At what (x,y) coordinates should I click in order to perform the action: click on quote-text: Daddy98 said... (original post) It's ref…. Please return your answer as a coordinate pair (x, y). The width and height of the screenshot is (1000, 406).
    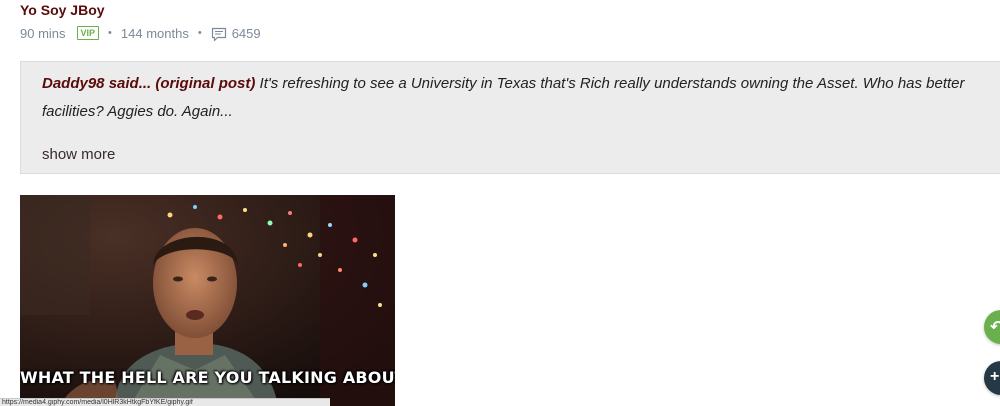
    Looking at the image, I should click on (517, 98).